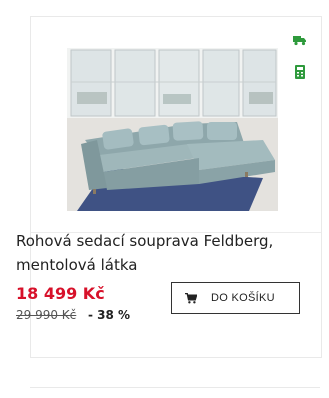  I want to click on add-to-cart-button: DO KOŠÍKU, so click(235, 298).